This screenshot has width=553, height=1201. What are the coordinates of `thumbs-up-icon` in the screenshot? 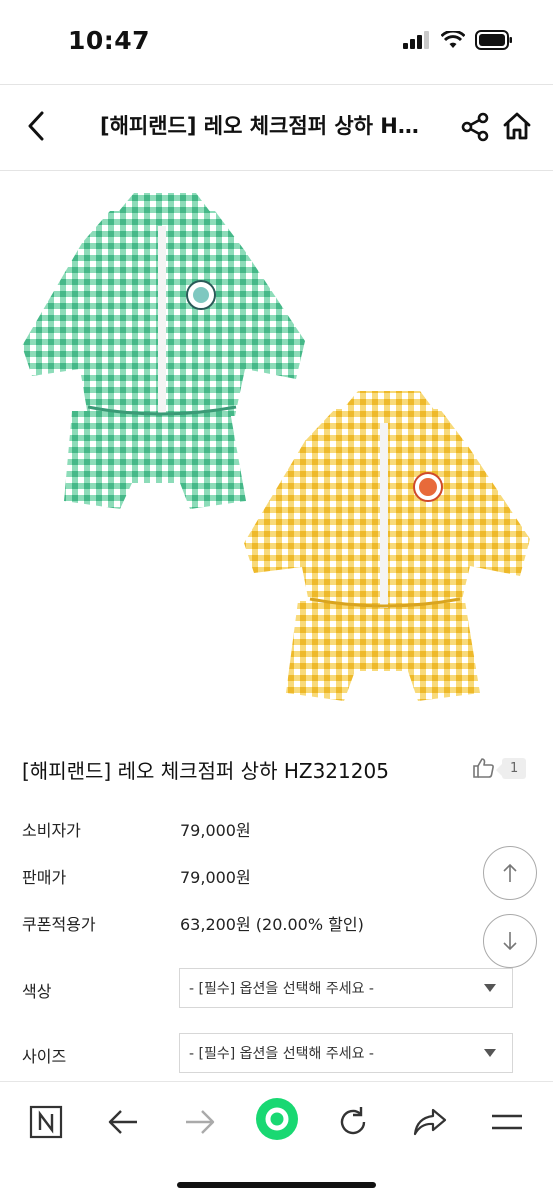 It's located at (483, 768).